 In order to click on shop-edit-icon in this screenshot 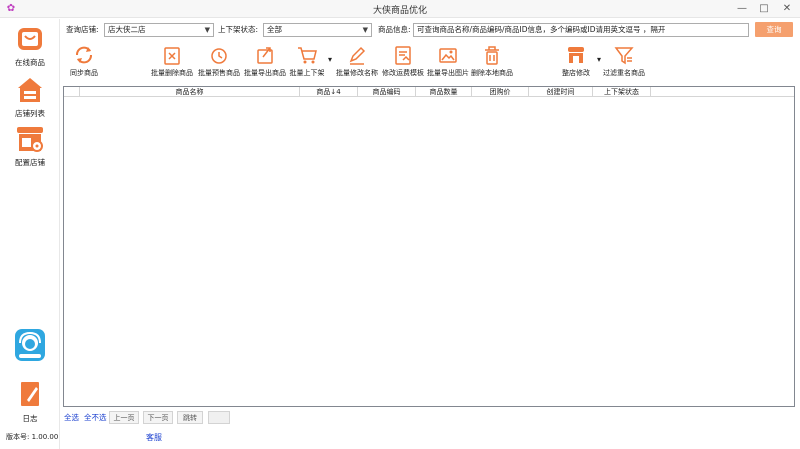, I will do `click(576, 55)`.